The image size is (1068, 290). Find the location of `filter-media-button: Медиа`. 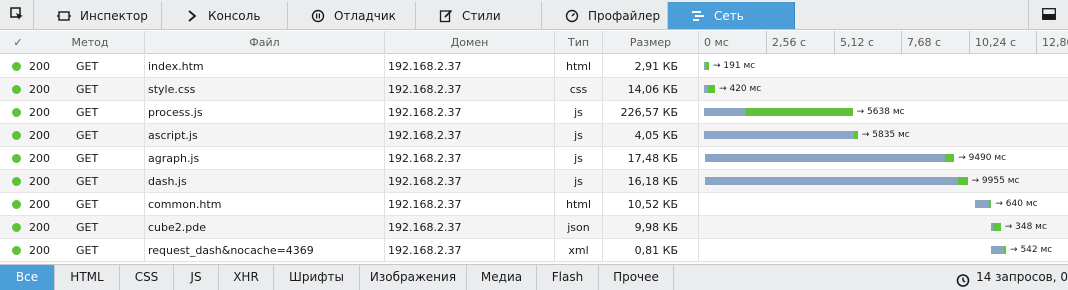

filter-media-button: Медиа is located at coordinates (502, 277).